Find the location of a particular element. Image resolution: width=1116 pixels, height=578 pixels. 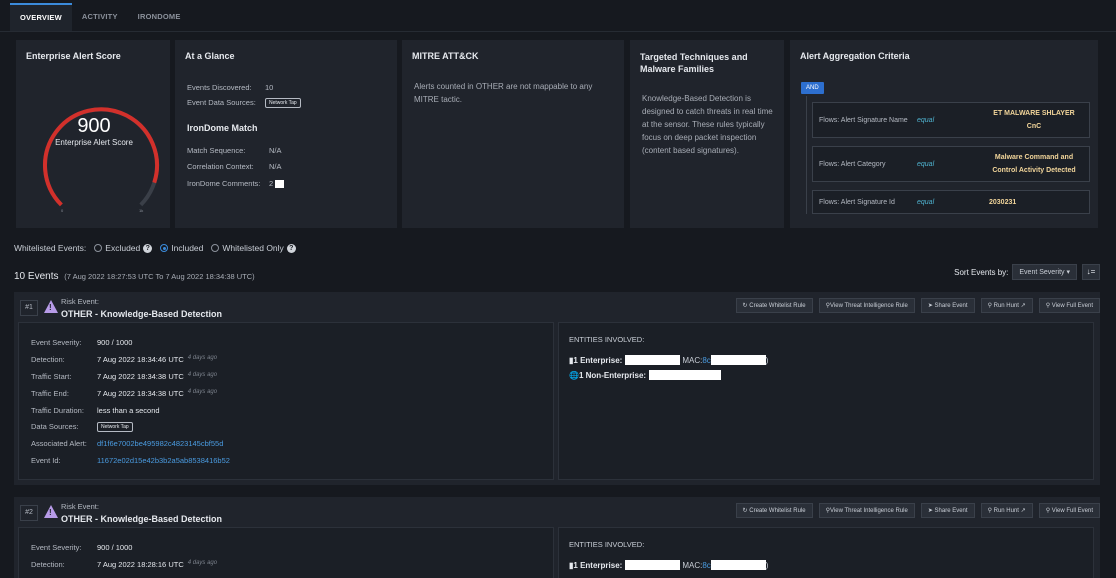

mitre-title: MITRE ATT&CK is located at coordinates (445, 56).